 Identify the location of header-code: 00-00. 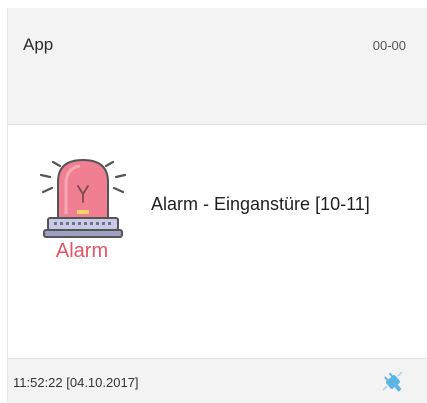
(389, 45).